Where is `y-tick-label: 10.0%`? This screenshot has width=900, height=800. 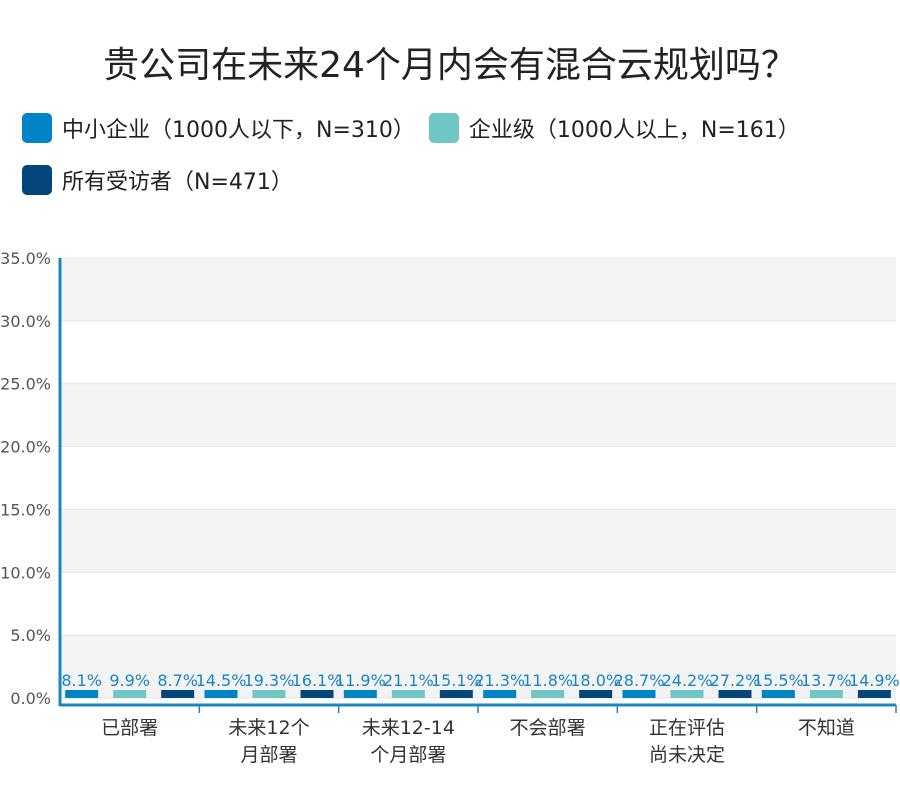 y-tick-label: 10.0% is located at coordinates (25, 572).